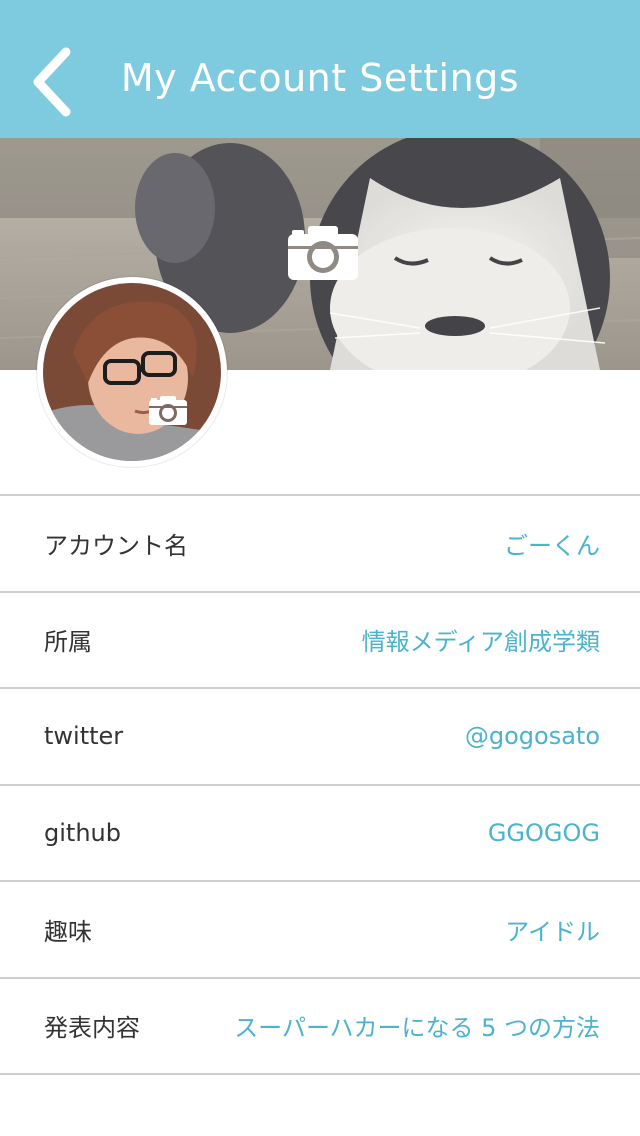  What do you see at coordinates (320, 544) in the screenshot?
I see `setting-row-account-name: アカウント名 ごーくん` at bounding box center [320, 544].